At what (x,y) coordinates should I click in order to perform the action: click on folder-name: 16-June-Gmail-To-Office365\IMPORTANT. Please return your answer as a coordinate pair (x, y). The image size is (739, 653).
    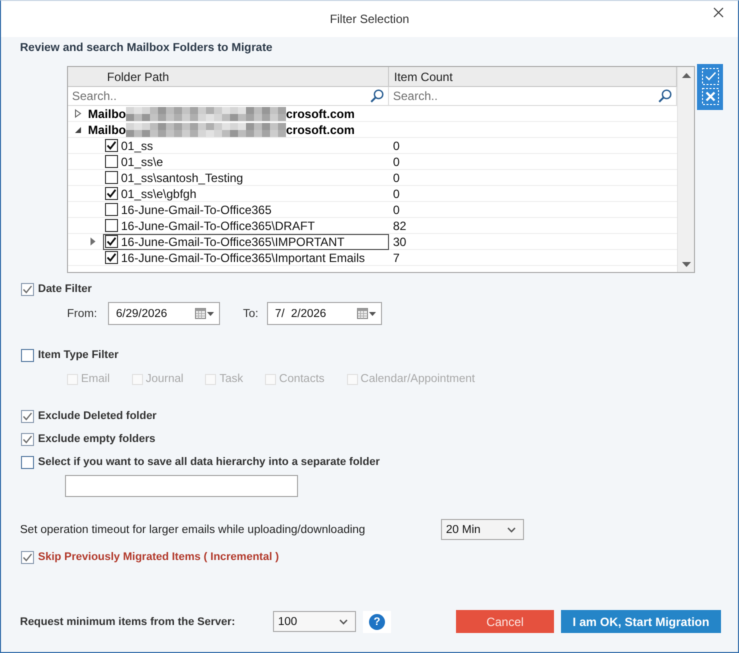
    Looking at the image, I should click on (232, 241).